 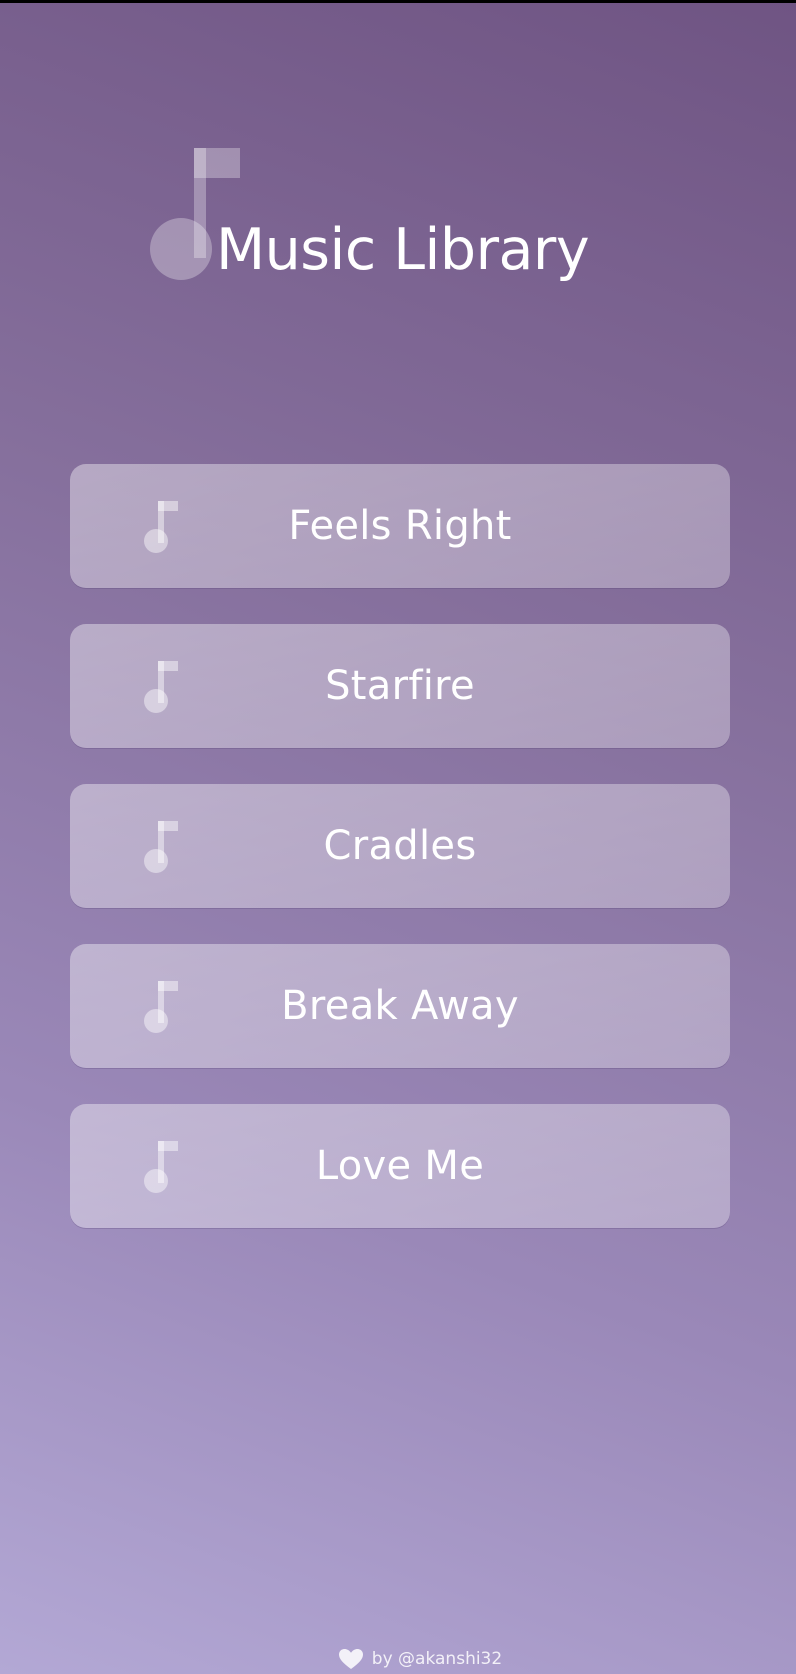 I want to click on song-item-starfire: Starfire, so click(x=400, y=686).